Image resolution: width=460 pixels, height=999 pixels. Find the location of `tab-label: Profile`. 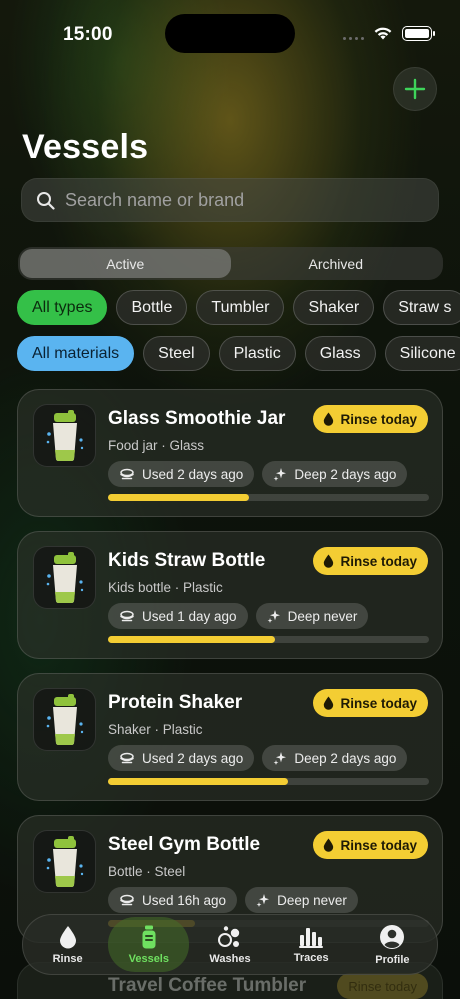

tab-label: Profile is located at coordinates (392, 959).